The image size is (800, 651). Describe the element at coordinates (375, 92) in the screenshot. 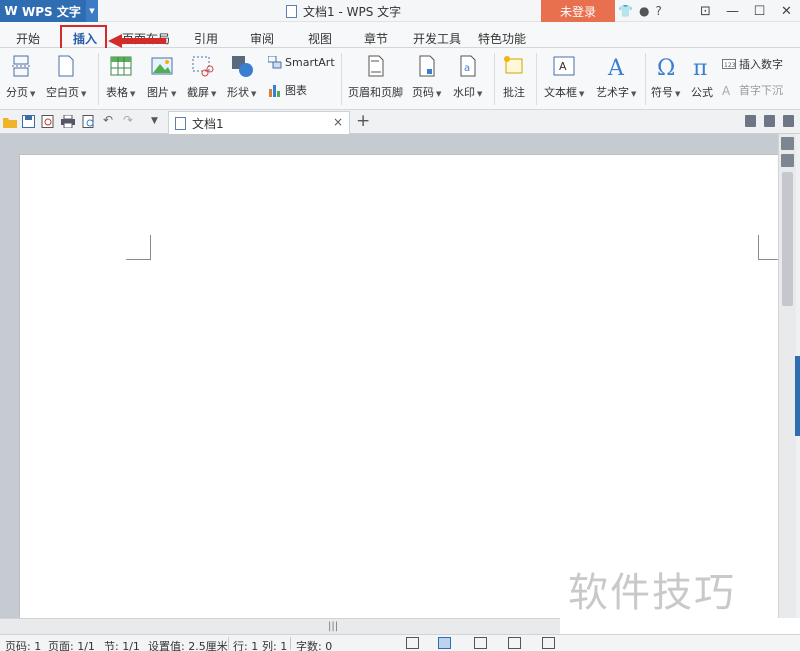

I see `header-footer-label: 页眉和页脚` at that location.